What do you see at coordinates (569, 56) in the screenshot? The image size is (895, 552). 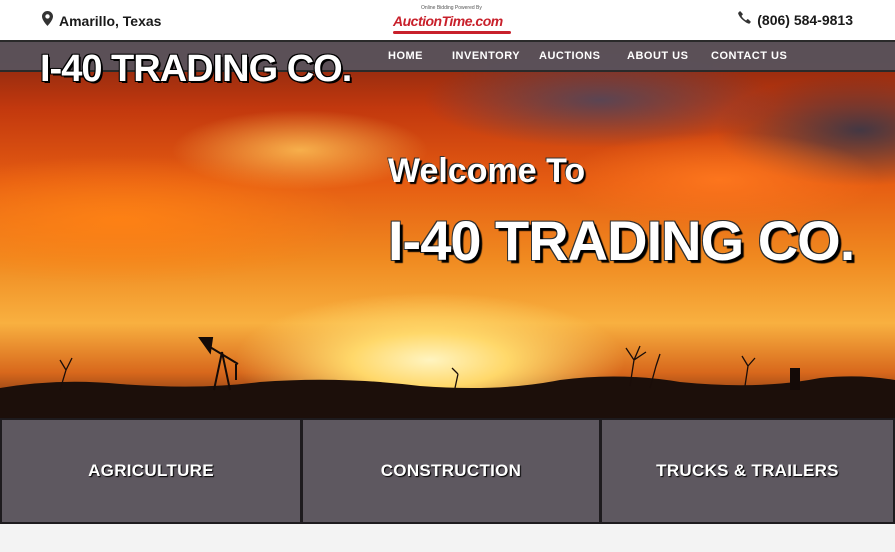 I see `nav-auctions: AUCTIONS` at bounding box center [569, 56].